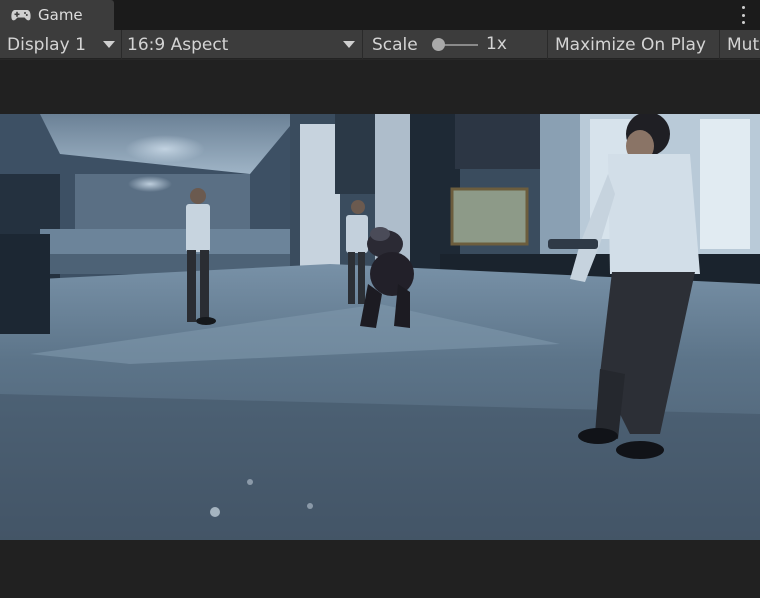 The image size is (760, 598). I want to click on scale-value: 1x, so click(496, 44).